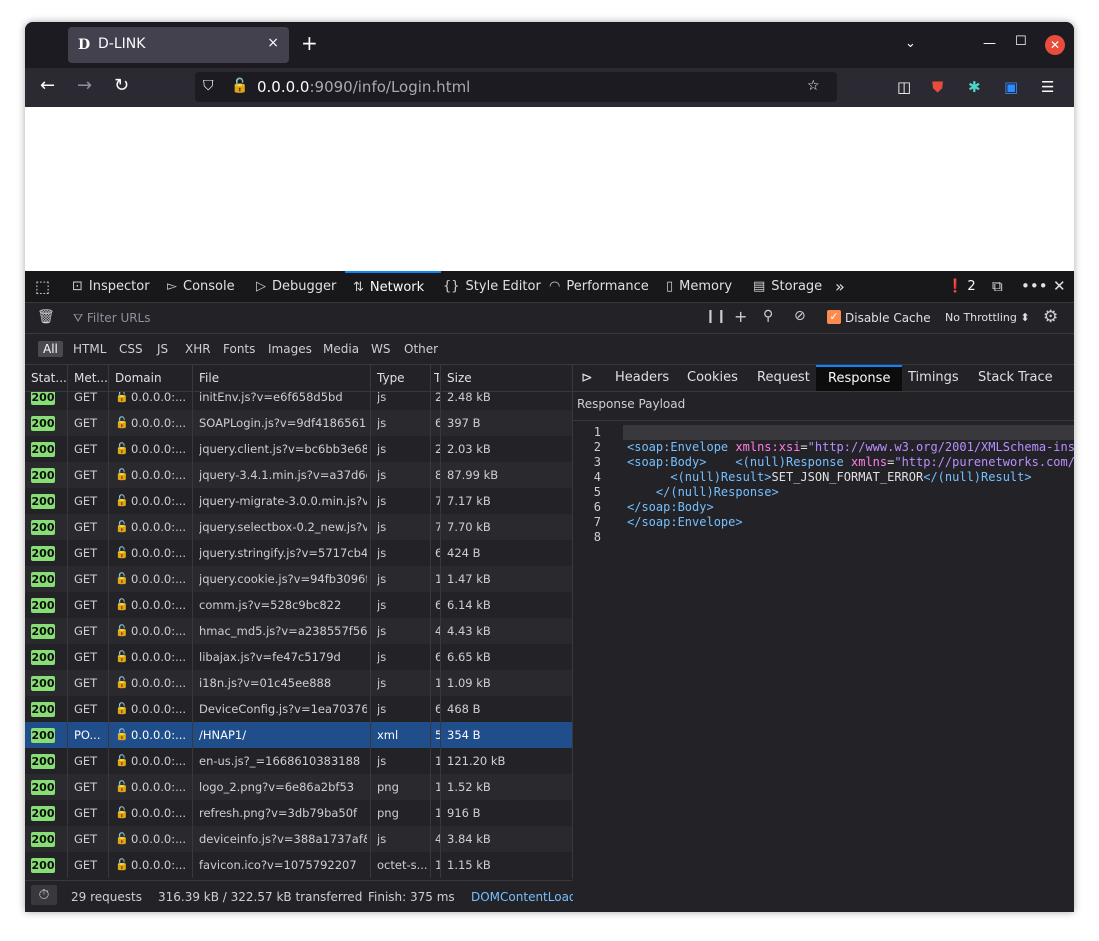 The height and width of the screenshot is (941, 1099). Describe the element at coordinates (933, 378) in the screenshot. I see `tab-timings: Timings` at that location.